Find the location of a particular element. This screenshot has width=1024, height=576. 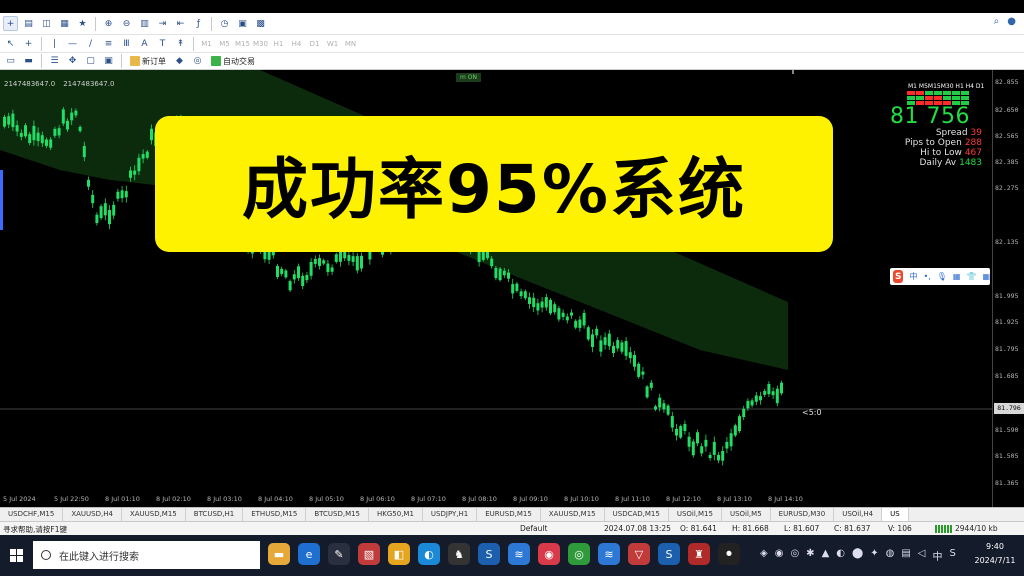

chart-tab: USOil,M5 is located at coordinates (746, 514).